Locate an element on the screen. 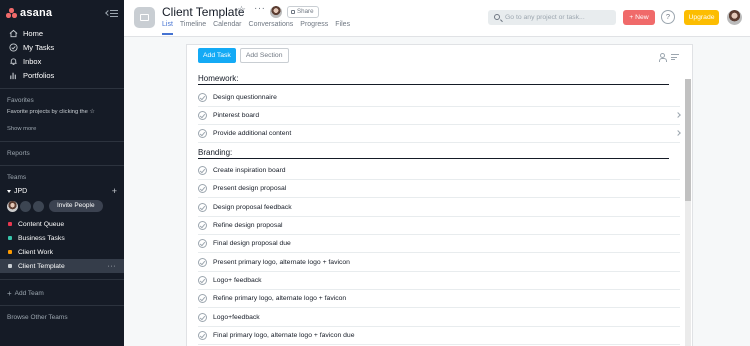 This screenshot has height=346, width=750. add-team-label: Add Team is located at coordinates (29, 293).